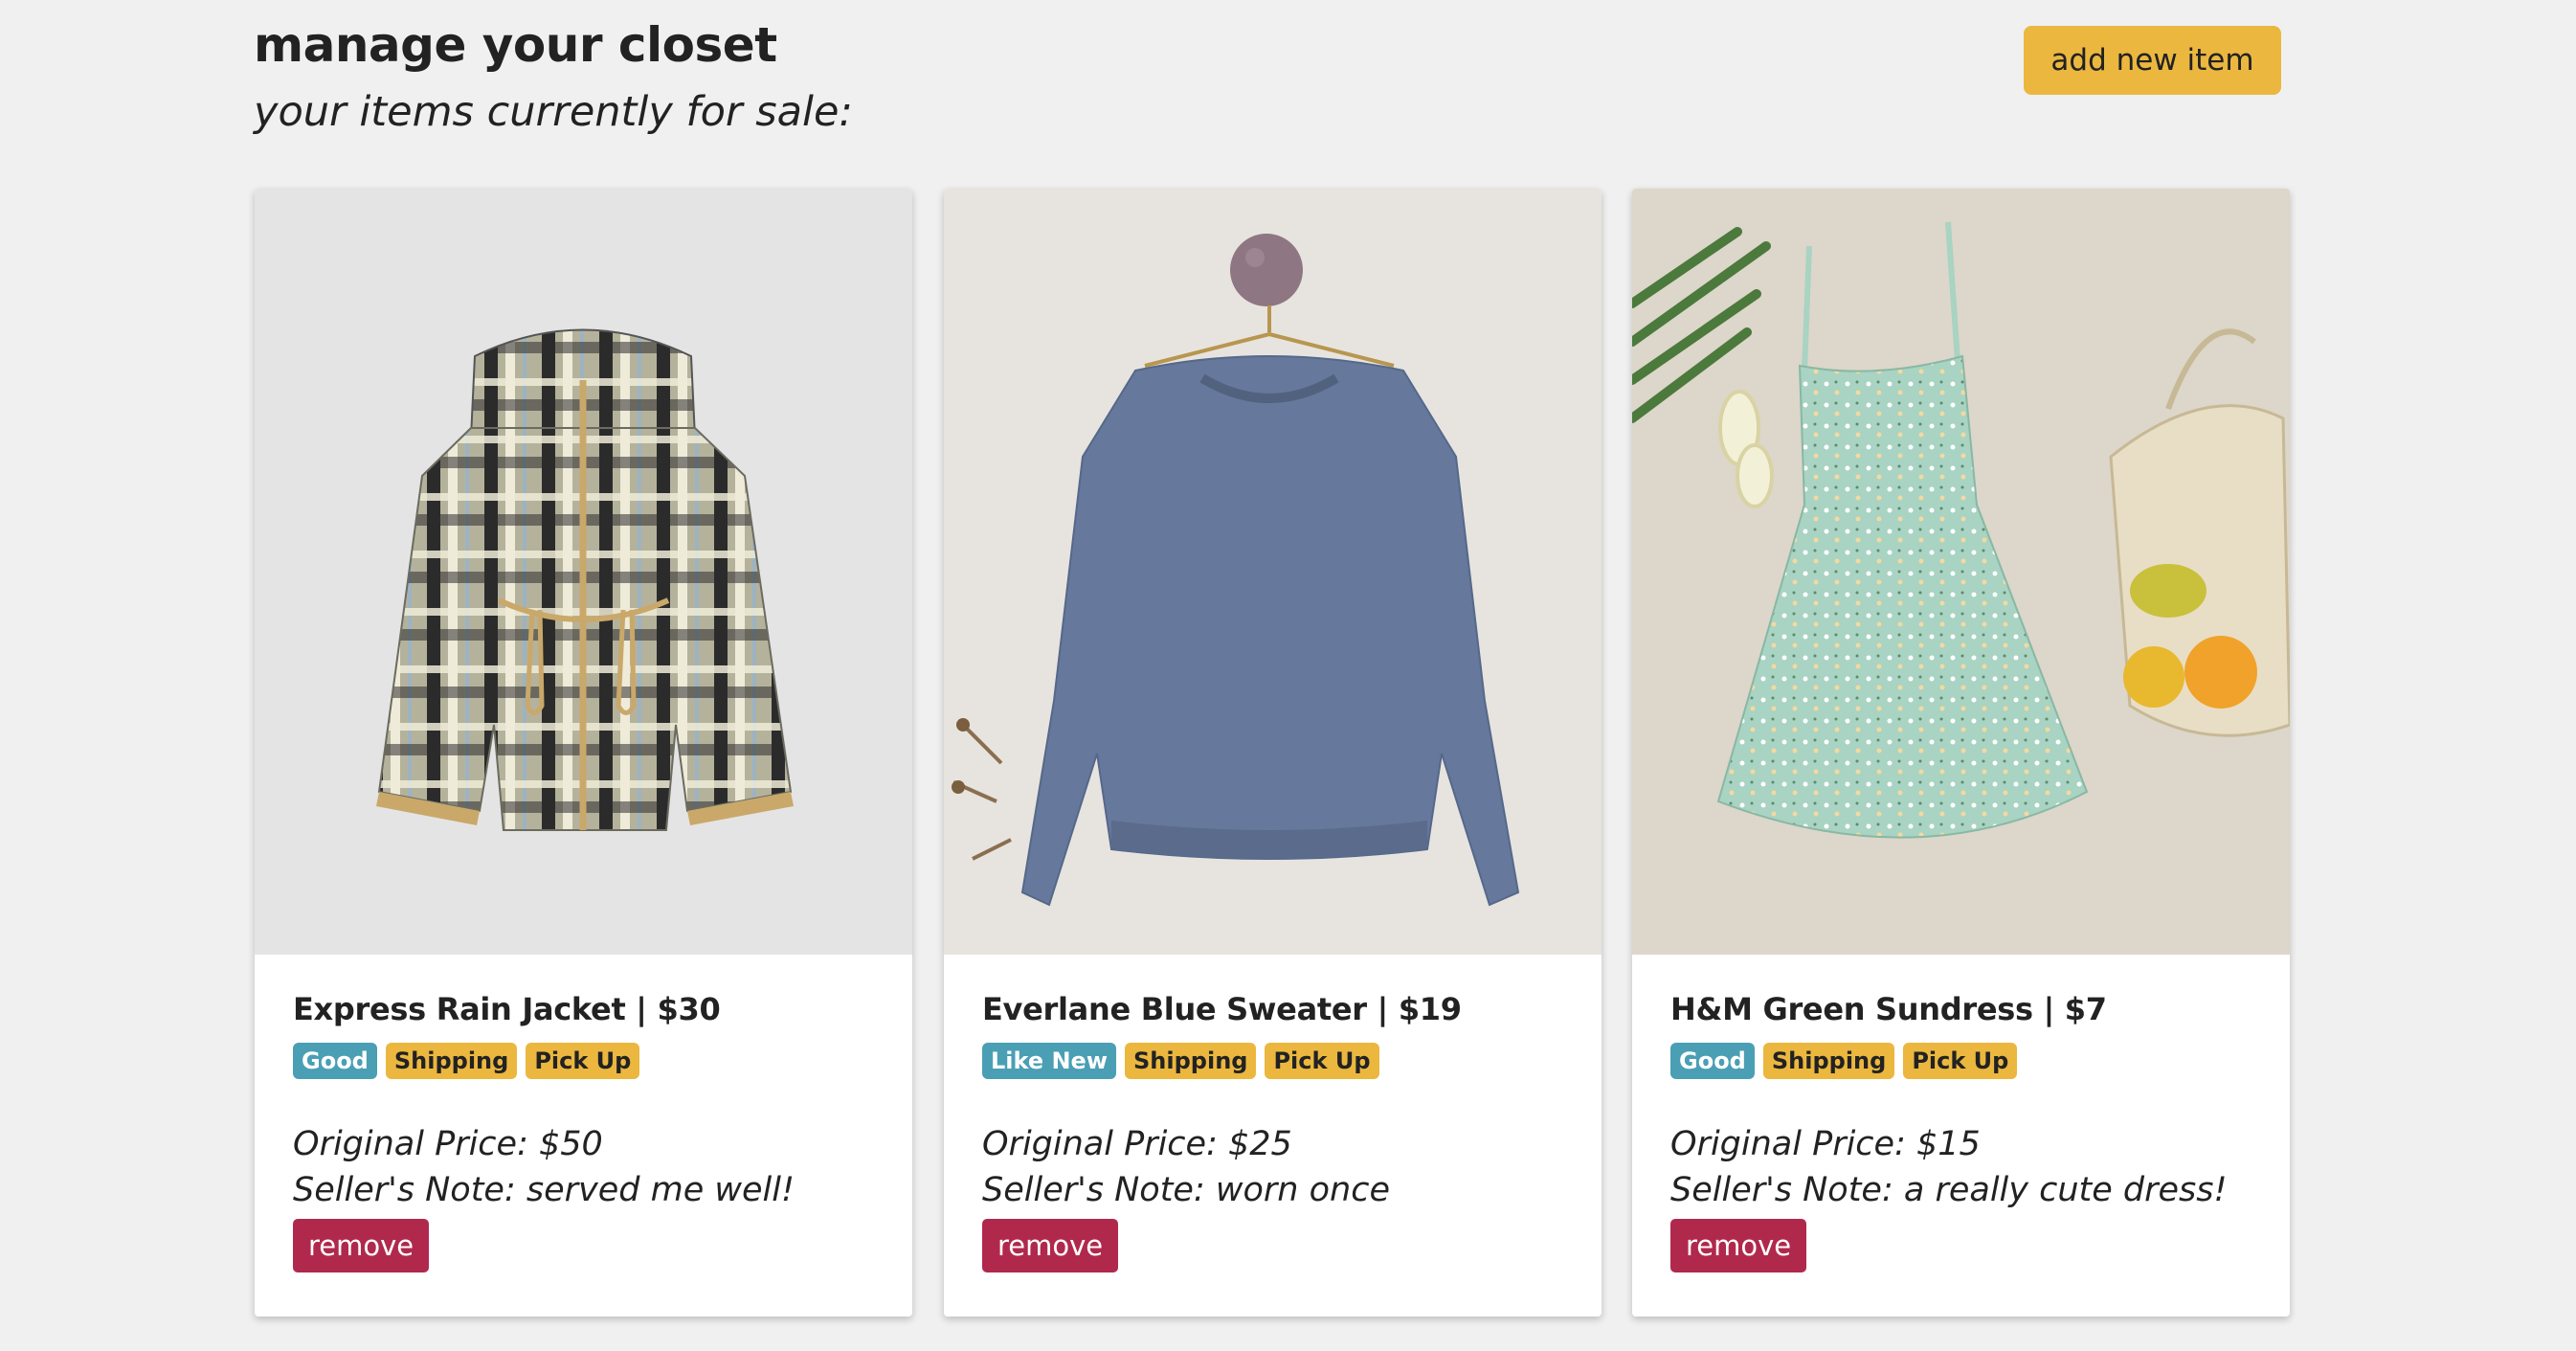  What do you see at coordinates (1961, 572) in the screenshot?
I see `item-photo-green-sundress` at bounding box center [1961, 572].